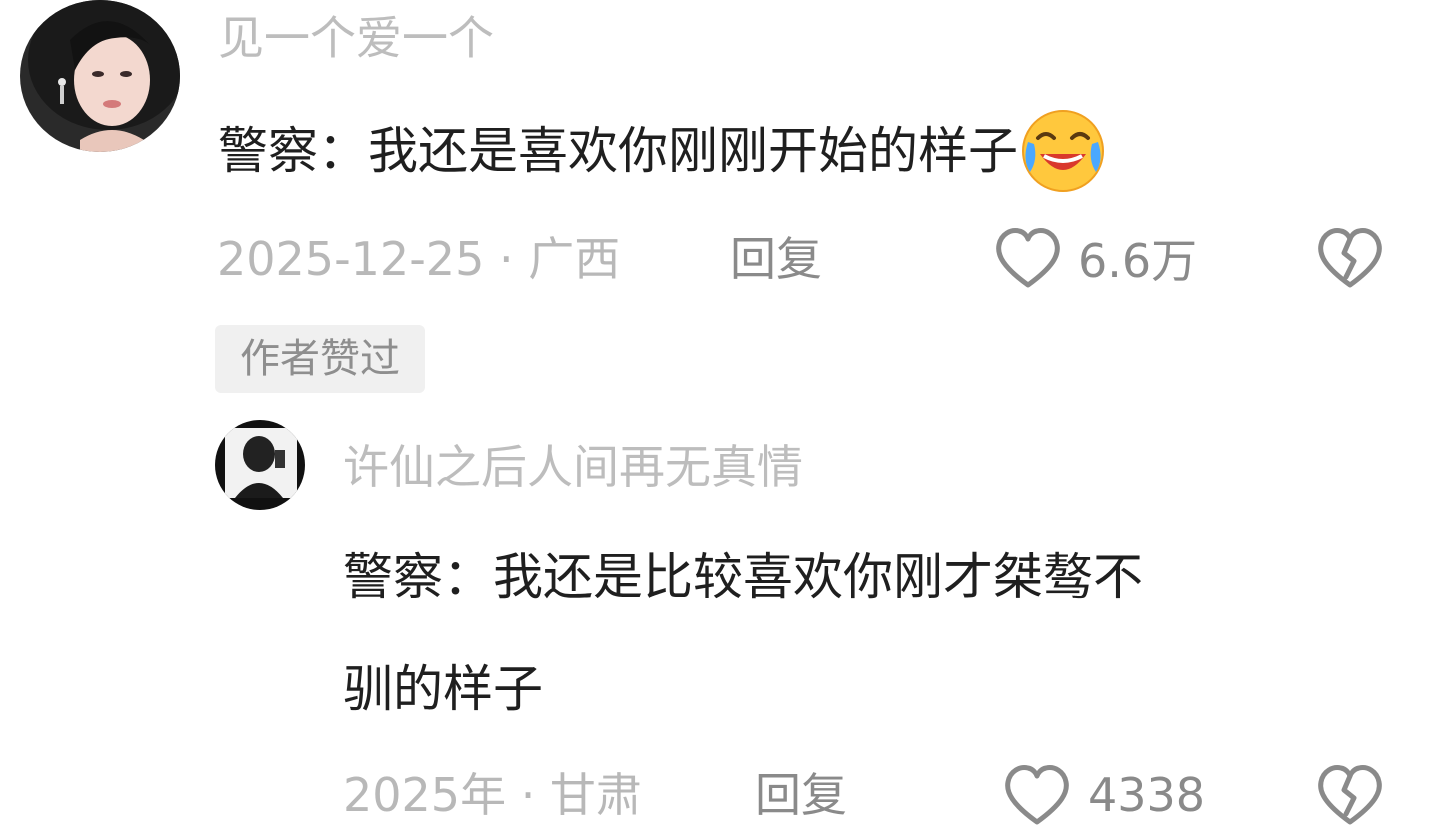  Describe the element at coordinates (320, 359) in the screenshot. I see `author-liked-tag: 作者赞过` at that location.